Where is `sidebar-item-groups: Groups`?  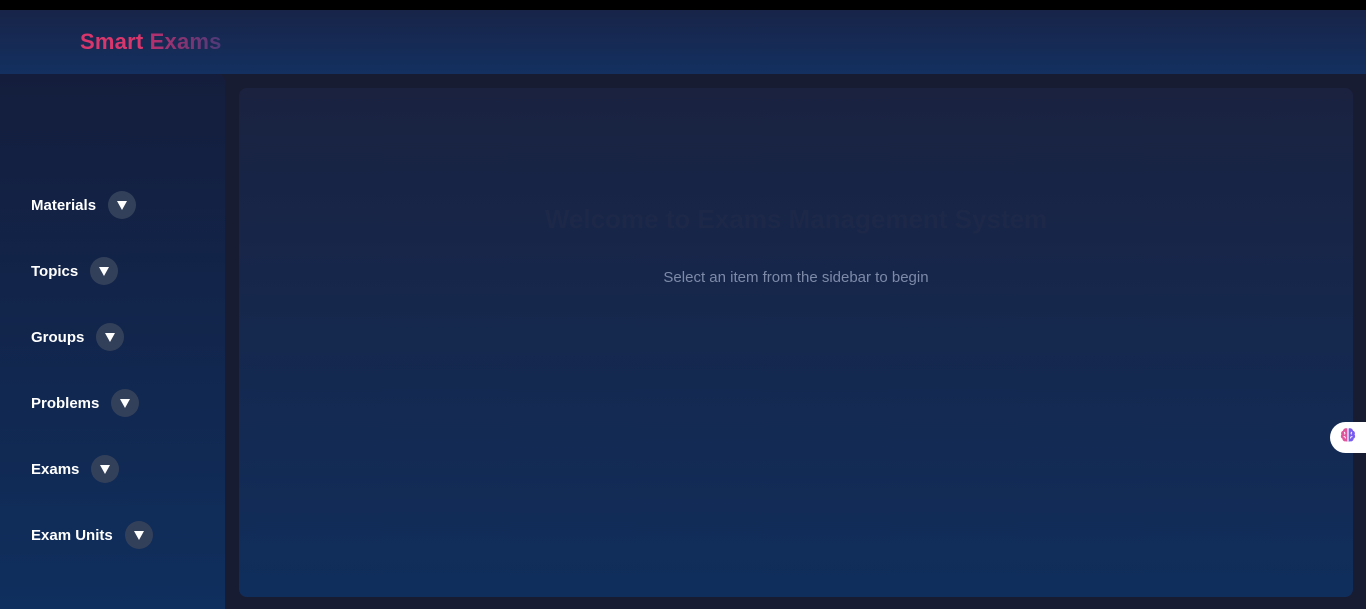
sidebar-item-groups: Groups is located at coordinates (78, 337).